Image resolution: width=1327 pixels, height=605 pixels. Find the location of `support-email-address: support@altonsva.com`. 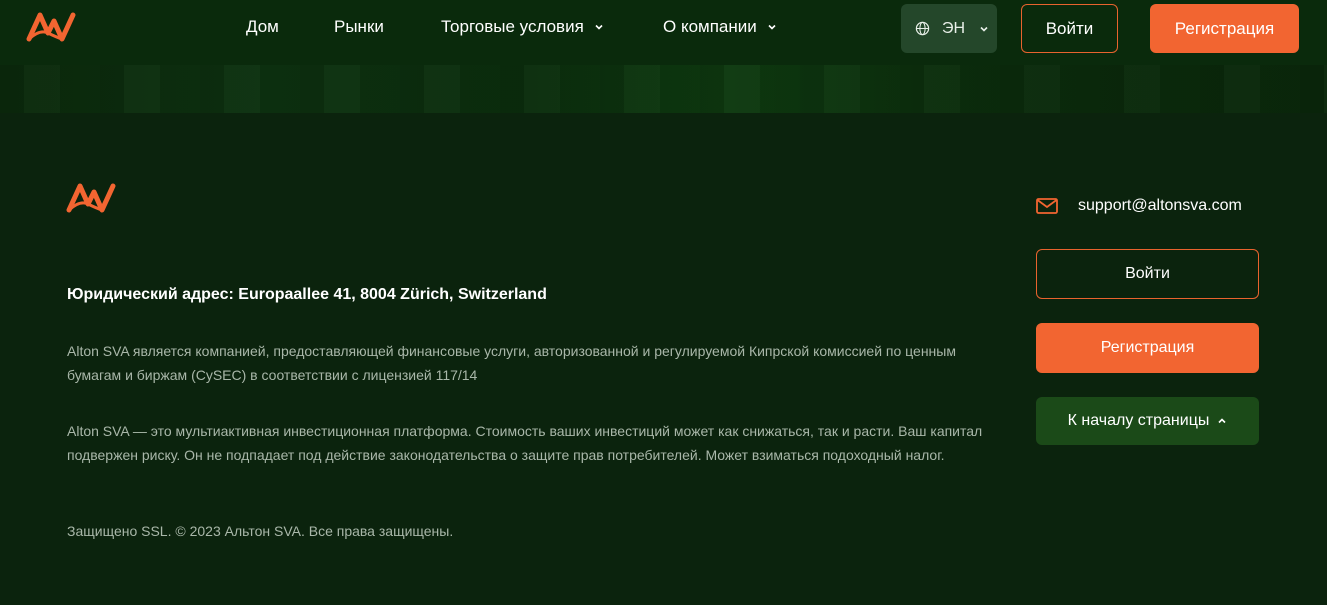

support-email-address: support@altonsva.com is located at coordinates (1160, 205).